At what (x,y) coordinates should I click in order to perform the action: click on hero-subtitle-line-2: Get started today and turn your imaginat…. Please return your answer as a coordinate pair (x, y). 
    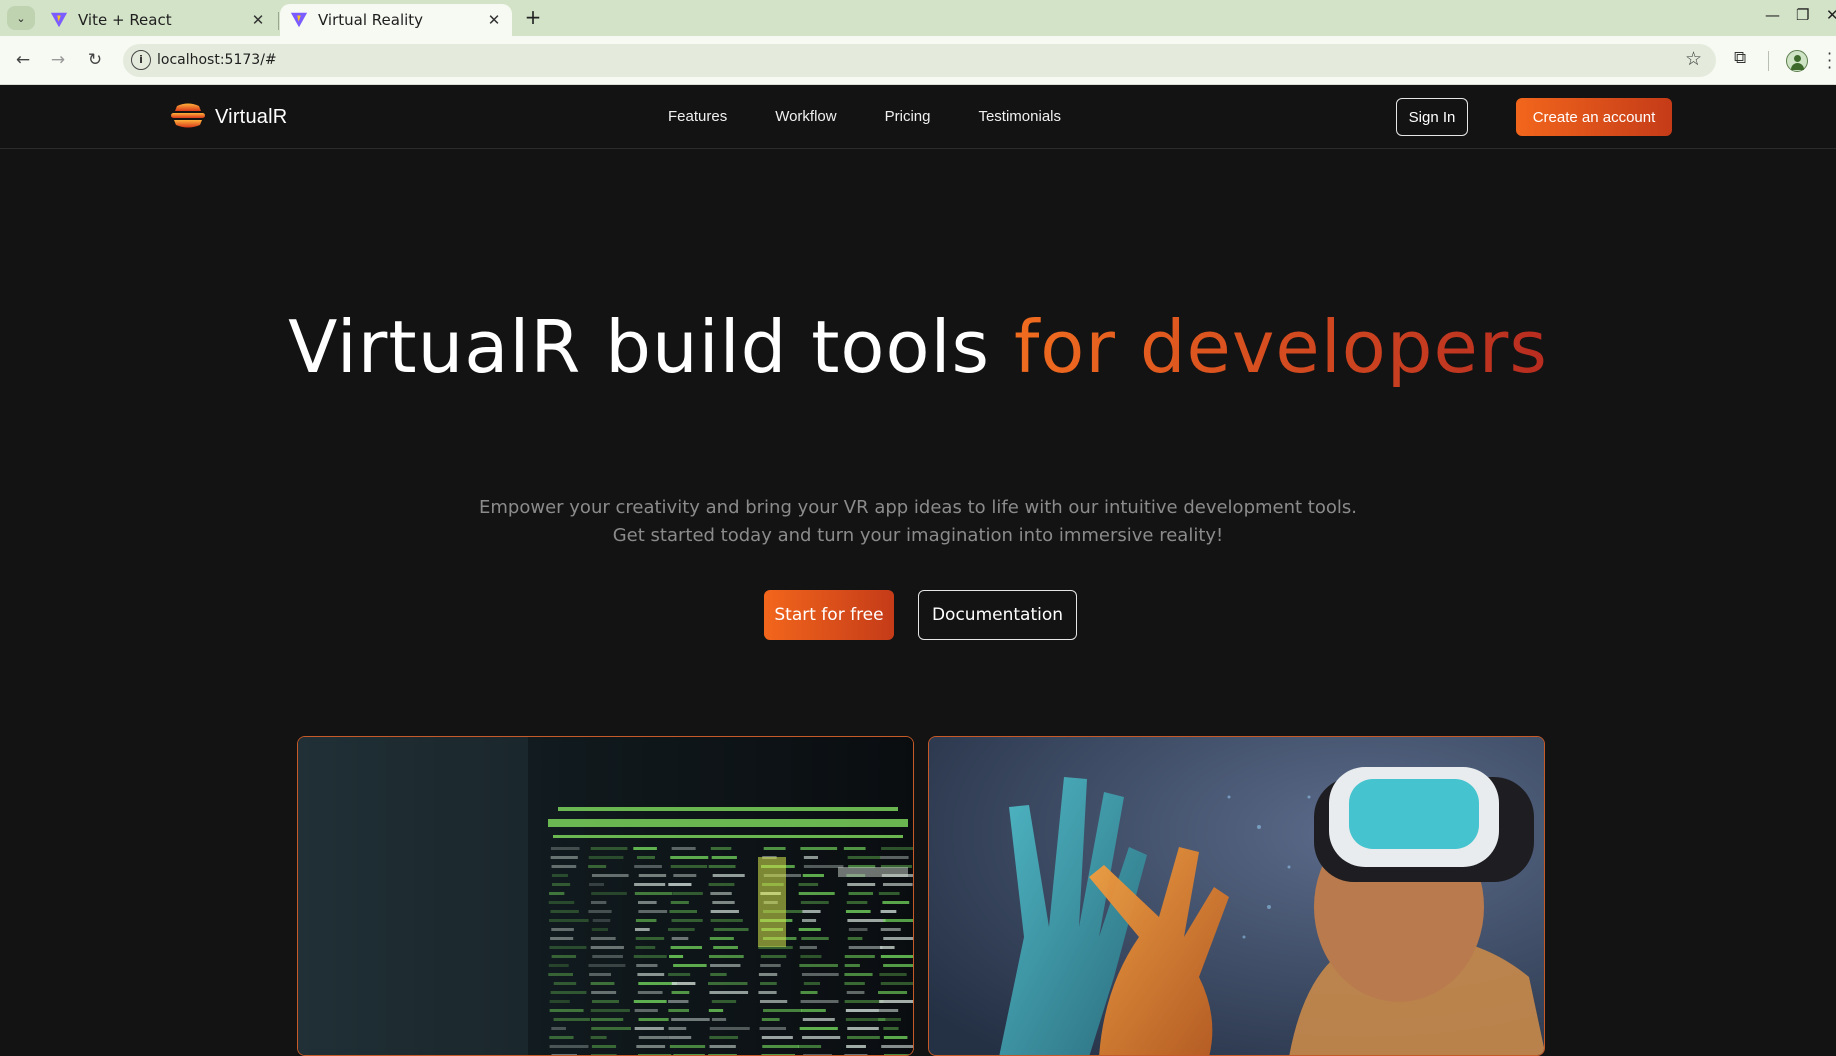
    Looking at the image, I should click on (918, 535).